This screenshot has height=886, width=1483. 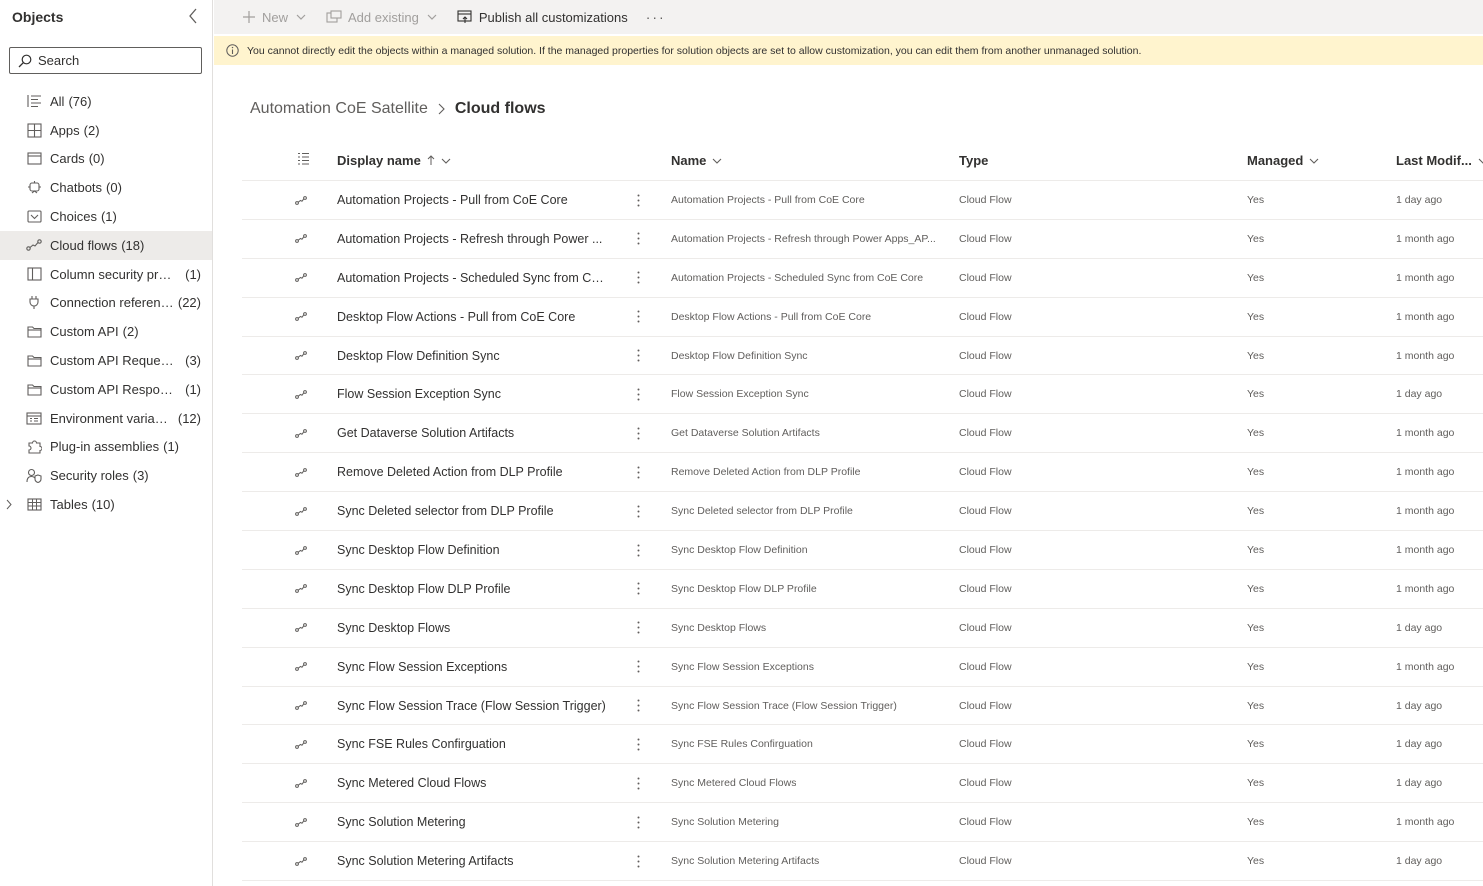 I want to click on sidebar-item-count: (1), so click(x=108, y=217).